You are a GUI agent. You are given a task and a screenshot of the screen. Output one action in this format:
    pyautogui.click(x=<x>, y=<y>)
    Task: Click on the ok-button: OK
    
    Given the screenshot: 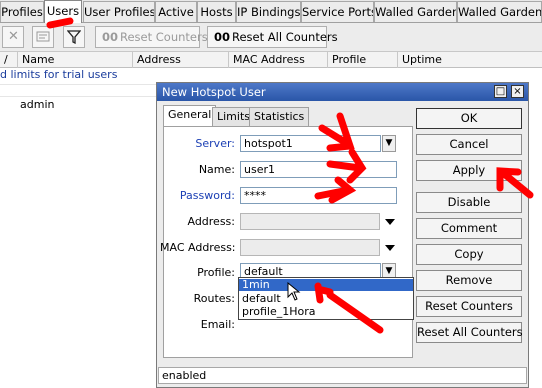 What is the action you would take?
    pyautogui.click(x=469, y=118)
    